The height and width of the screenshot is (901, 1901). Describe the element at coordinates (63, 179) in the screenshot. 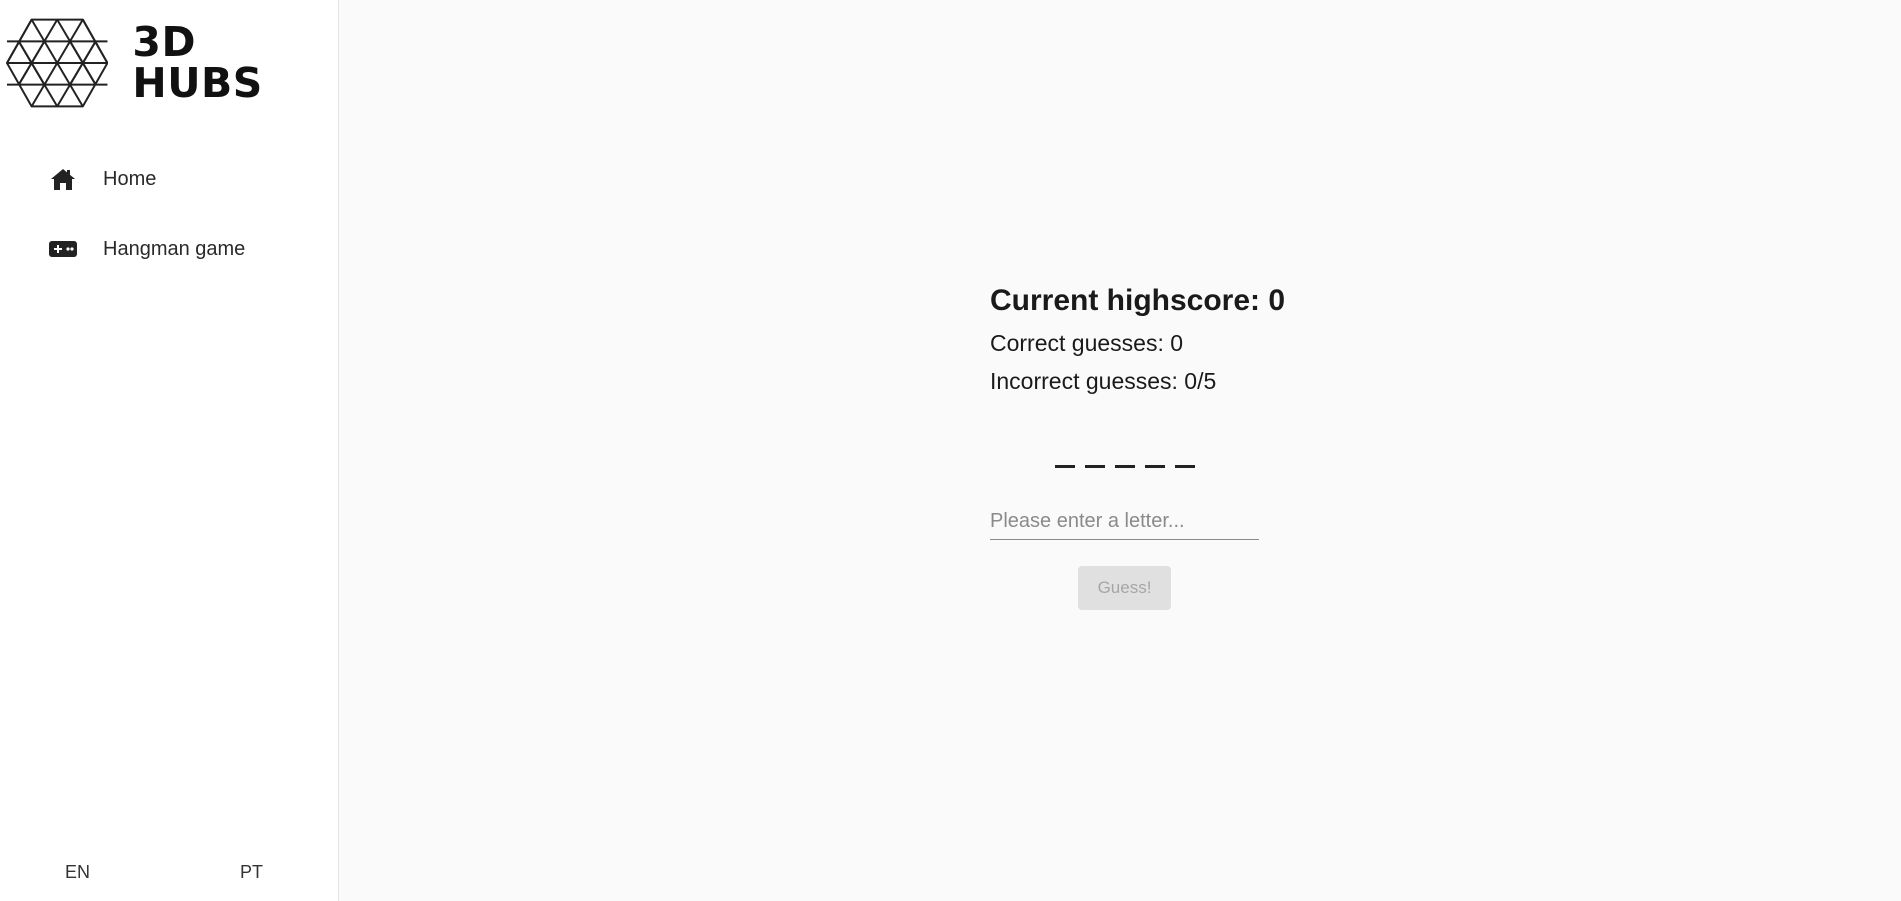

I see `home-icon` at that location.